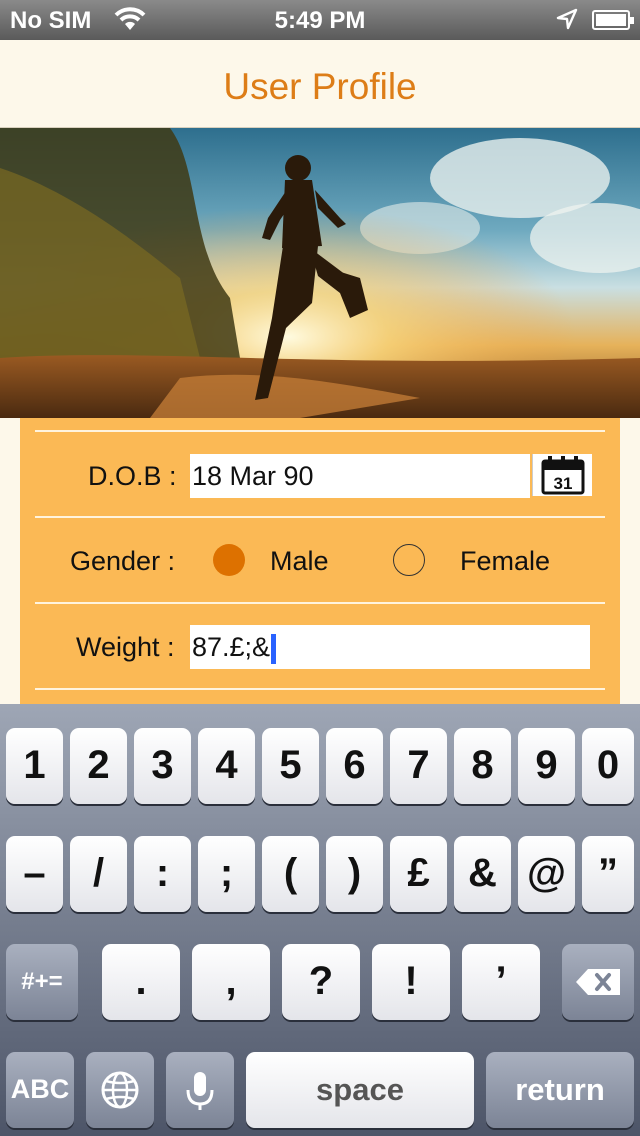 The image size is (640, 1136). Describe the element at coordinates (229, 560) in the screenshot. I see `gender-male-radio` at that location.